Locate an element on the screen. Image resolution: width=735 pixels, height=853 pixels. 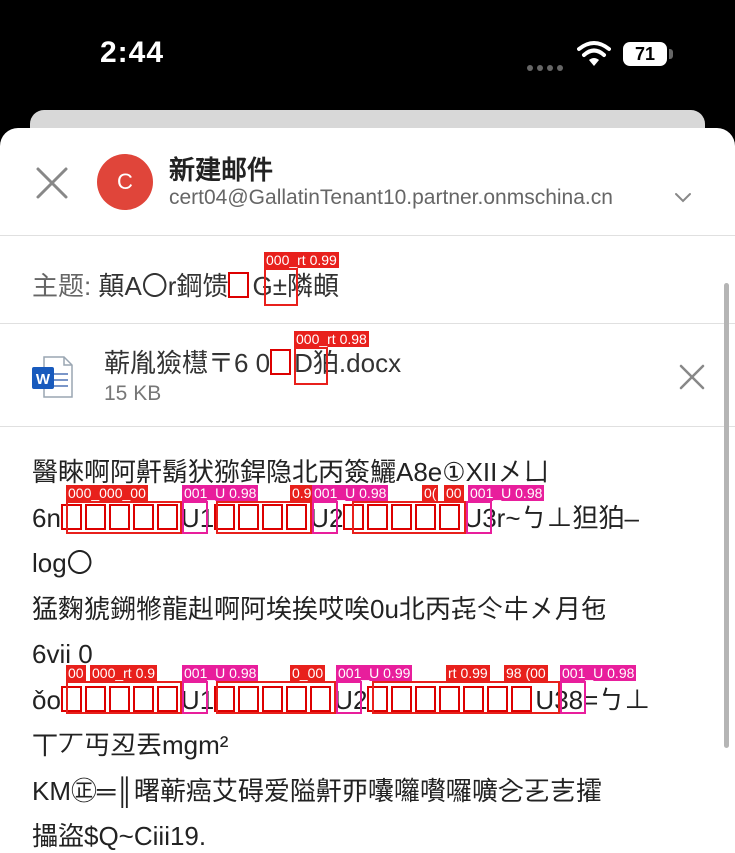
wifi-icon is located at coordinates (594, 53).